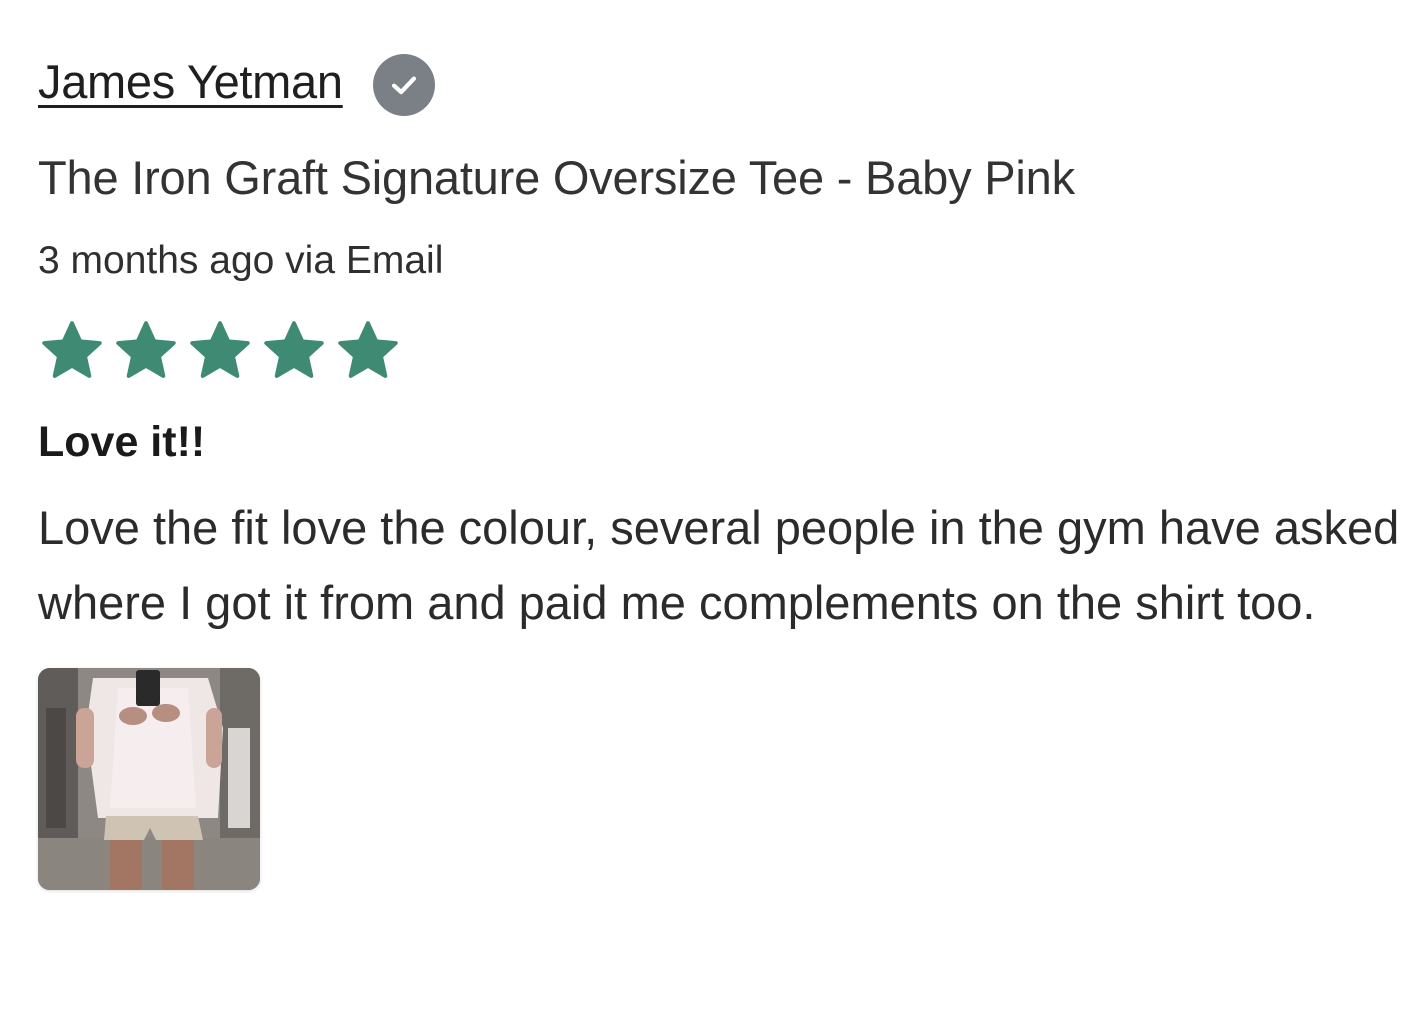  Describe the element at coordinates (122, 442) in the screenshot. I see `review-title: Love it!!` at that location.